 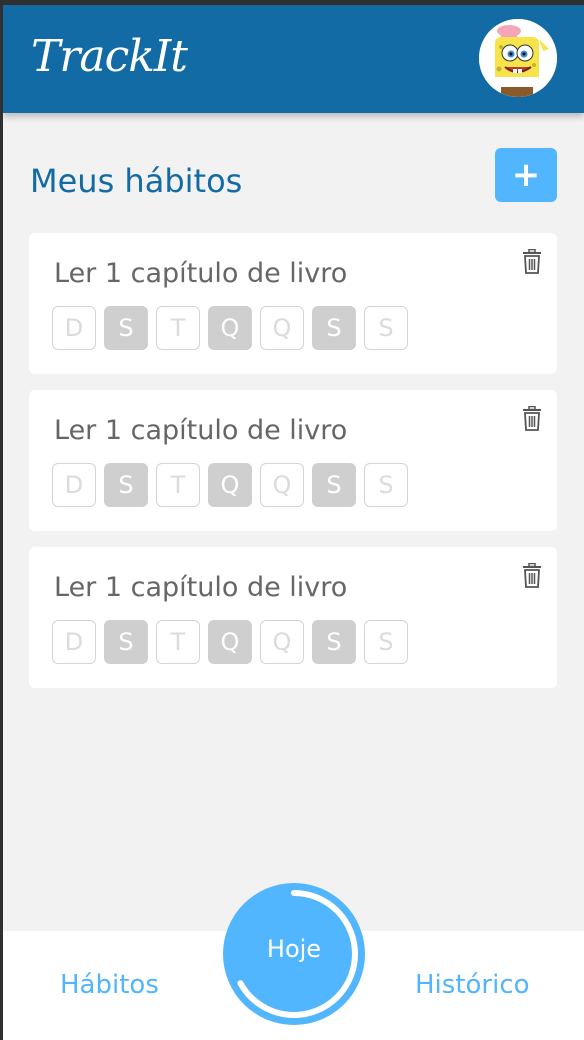 I want to click on top-bar: TrackIt, so click(x=293, y=59).